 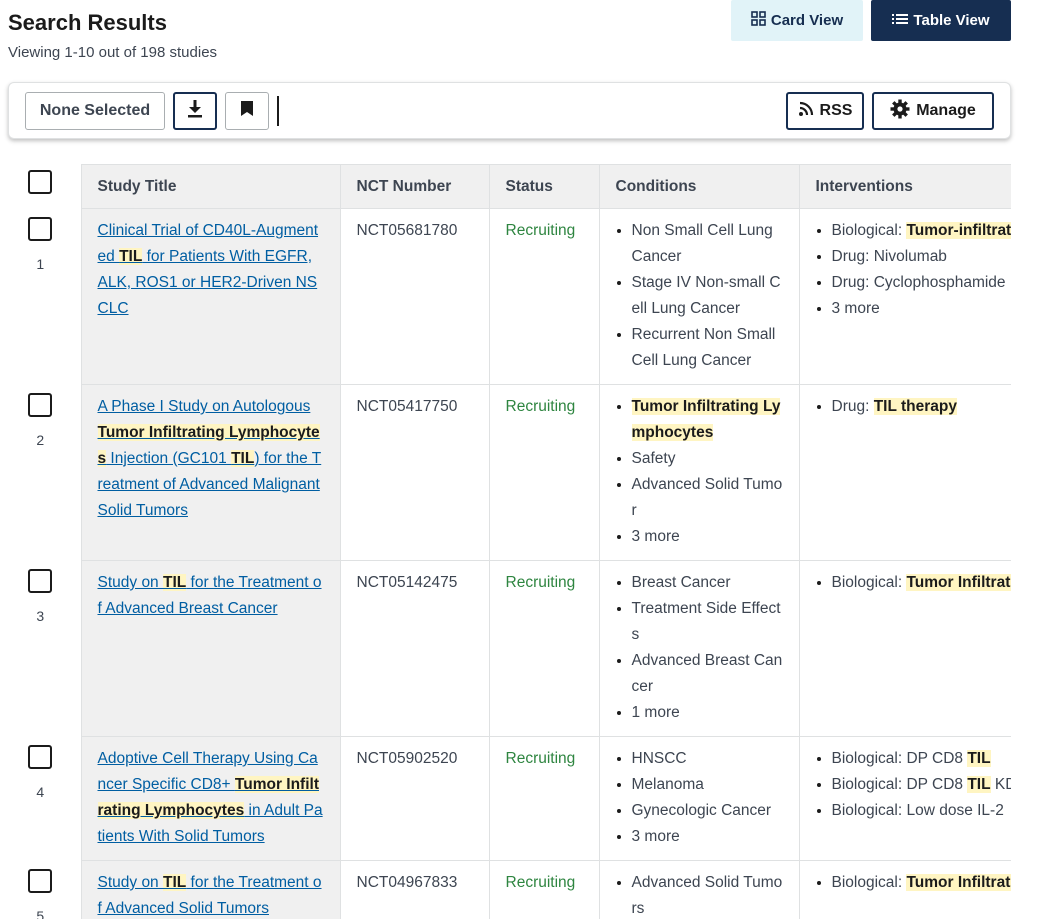 What do you see at coordinates (40, 296) in the screenshot?
I see `row-select-cell: 1` at bounding box center [40, 296].